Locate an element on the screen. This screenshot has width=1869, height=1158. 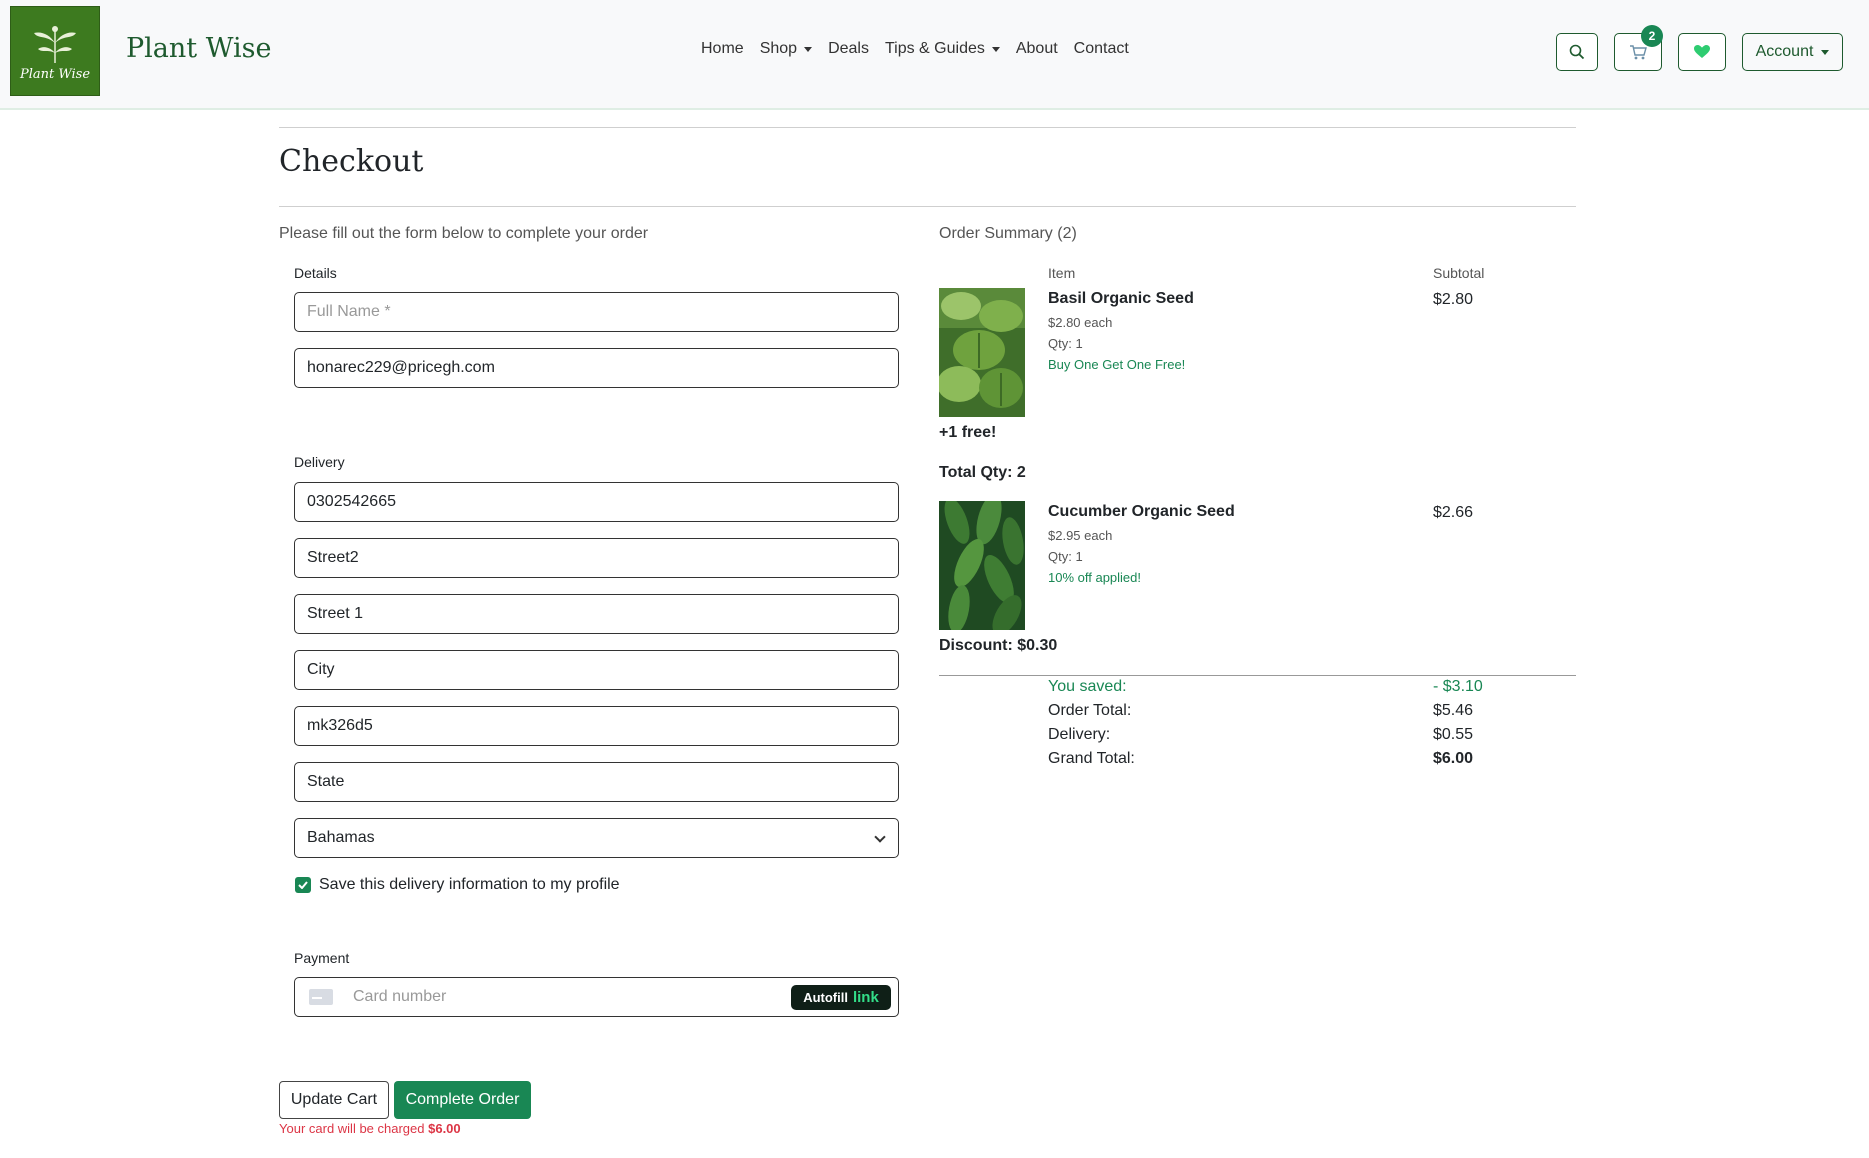
charge-amount: $6.00 is located at coordinates (444, 1128).